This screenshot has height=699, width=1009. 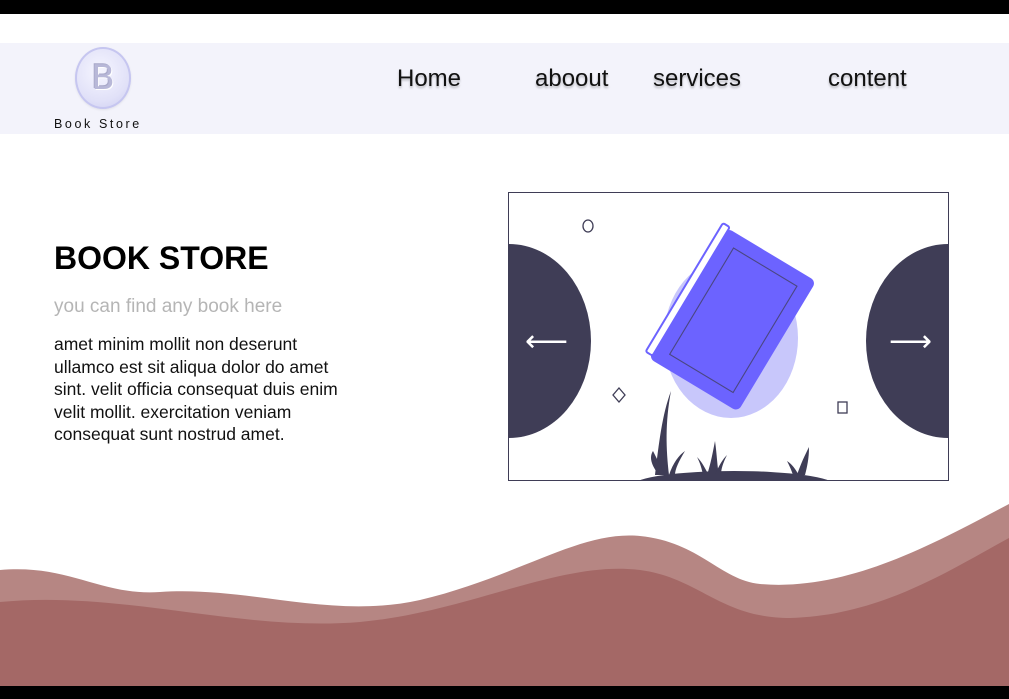 I want to click on right-arrow-icon: ⟶, so click(x=910, y=341).